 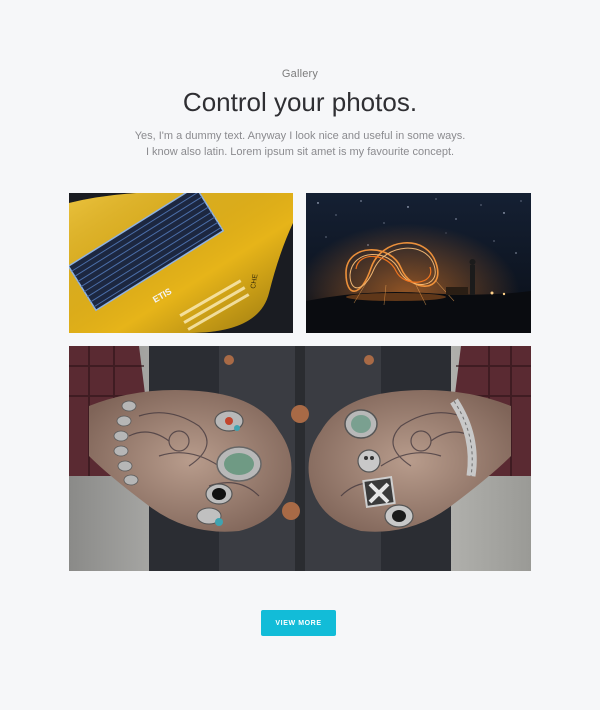 What do you see at coordinates (298, 623) in the screenshot?
I see `view-more-button: VIEW MORE` at bounding box center [298, 623].